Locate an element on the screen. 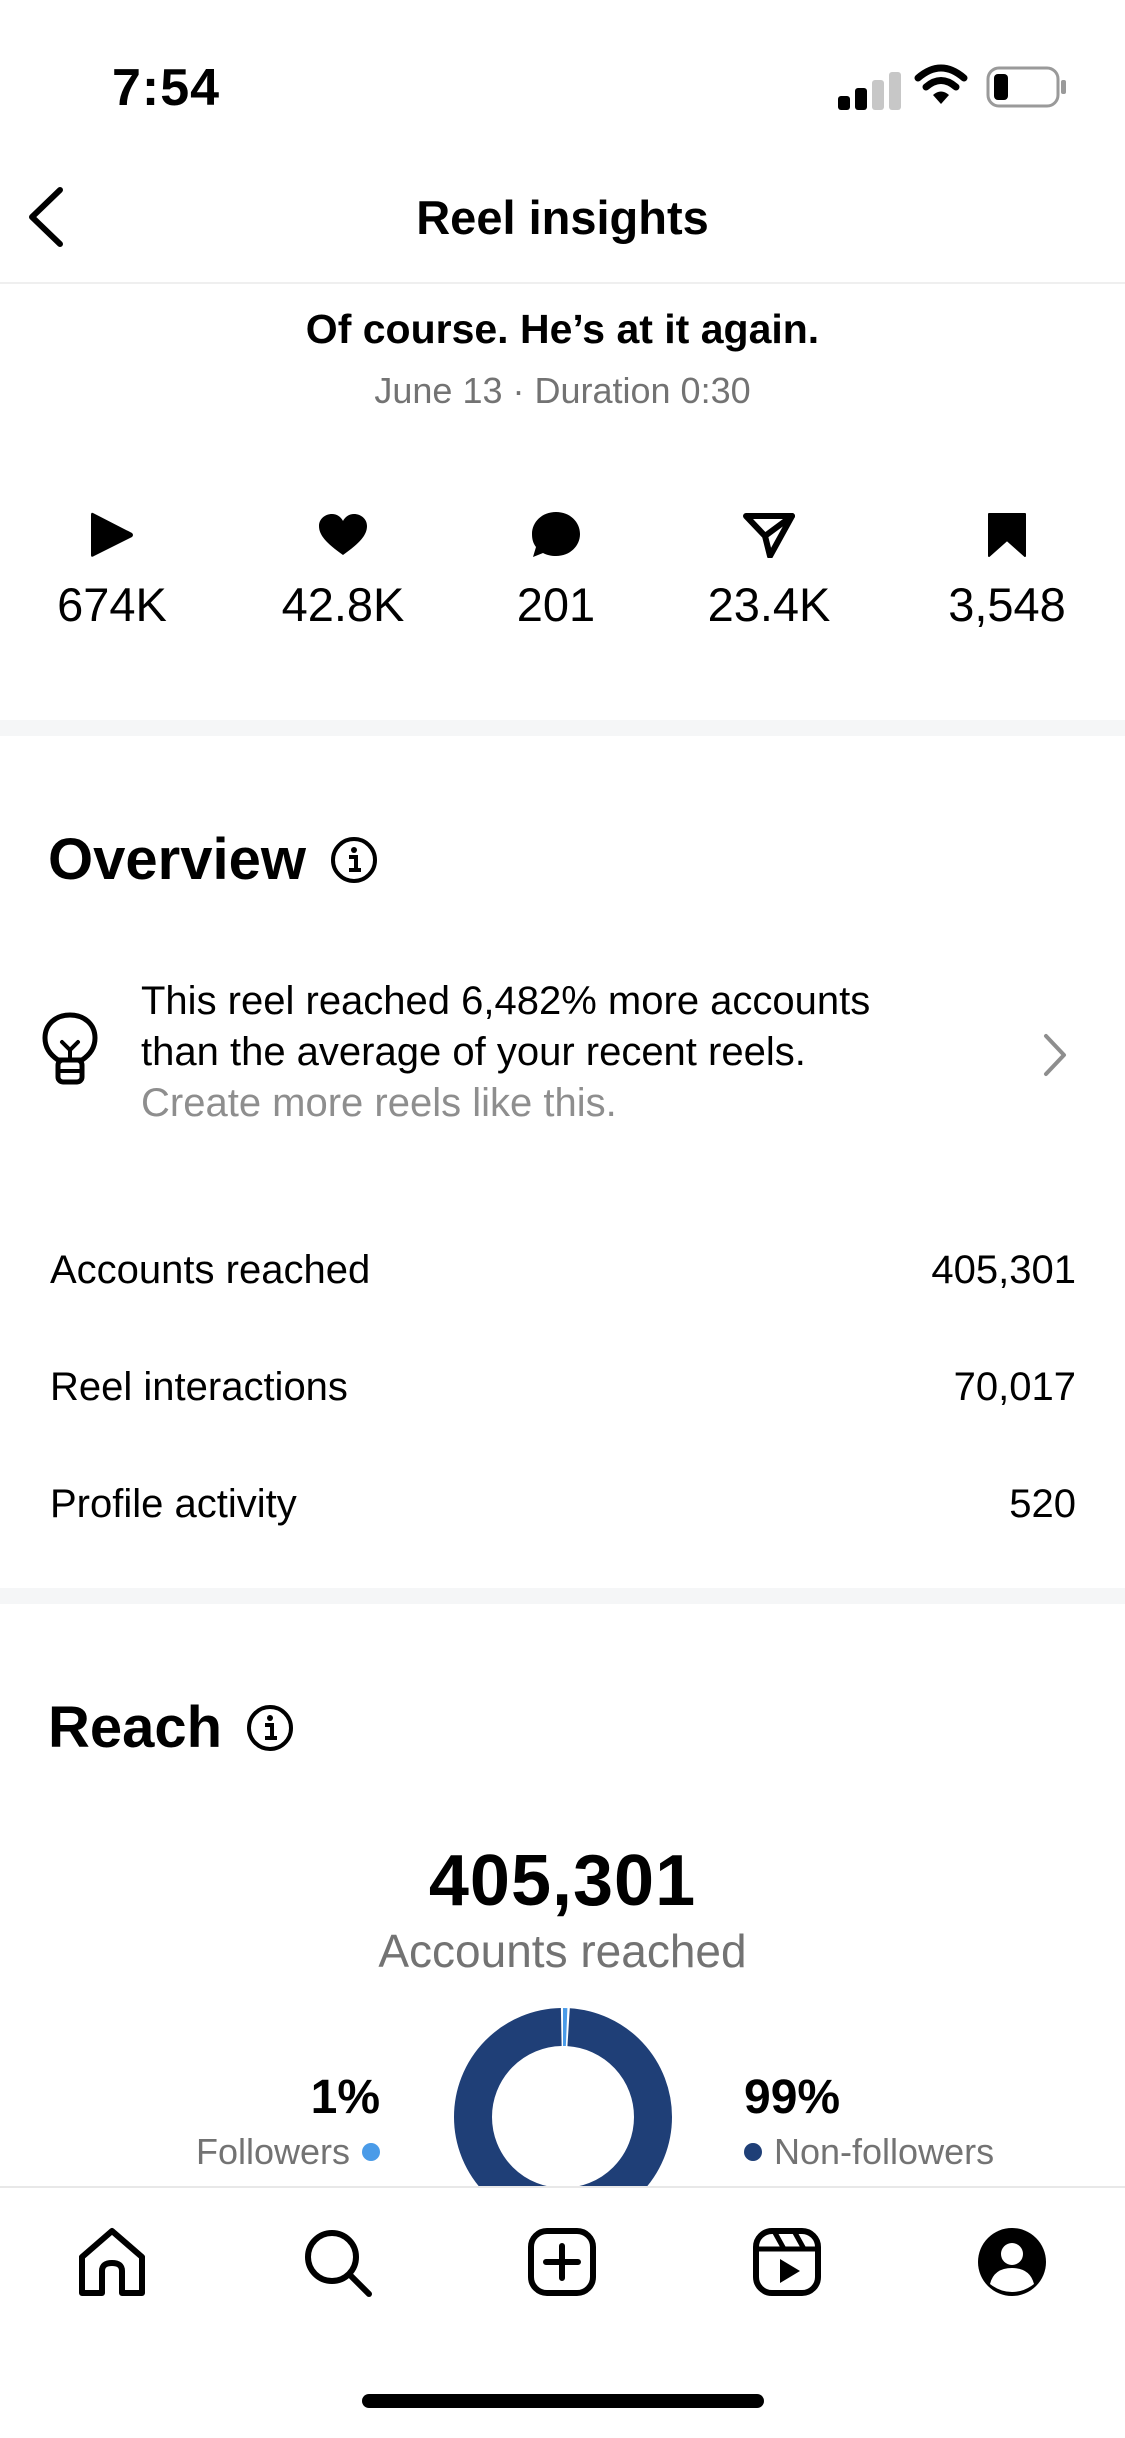  stat-value: 42.8K is located at coordinates (343, 604).